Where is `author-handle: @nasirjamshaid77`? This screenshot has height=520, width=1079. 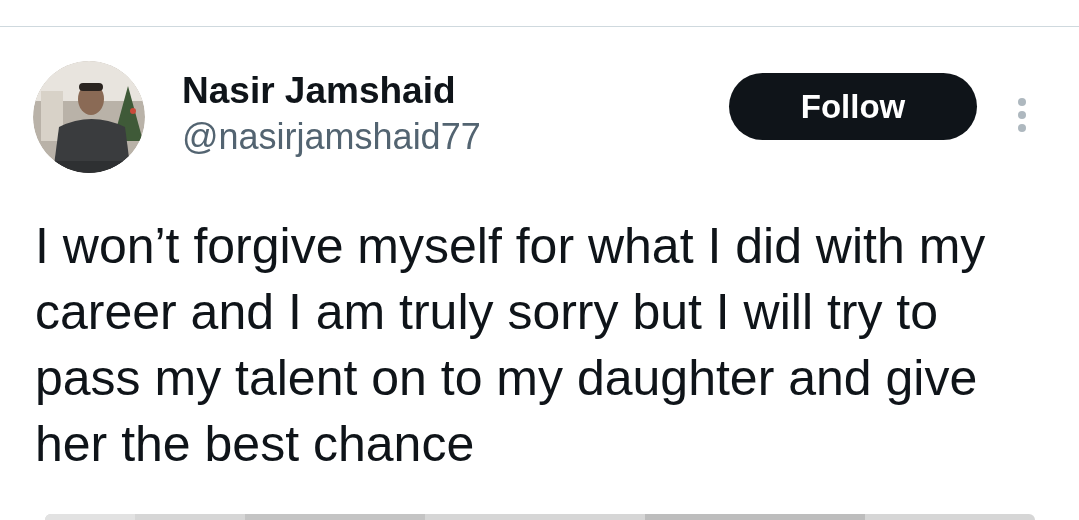
author-handle: @nasirjamshaid77 is located at coordinates (331, 137).